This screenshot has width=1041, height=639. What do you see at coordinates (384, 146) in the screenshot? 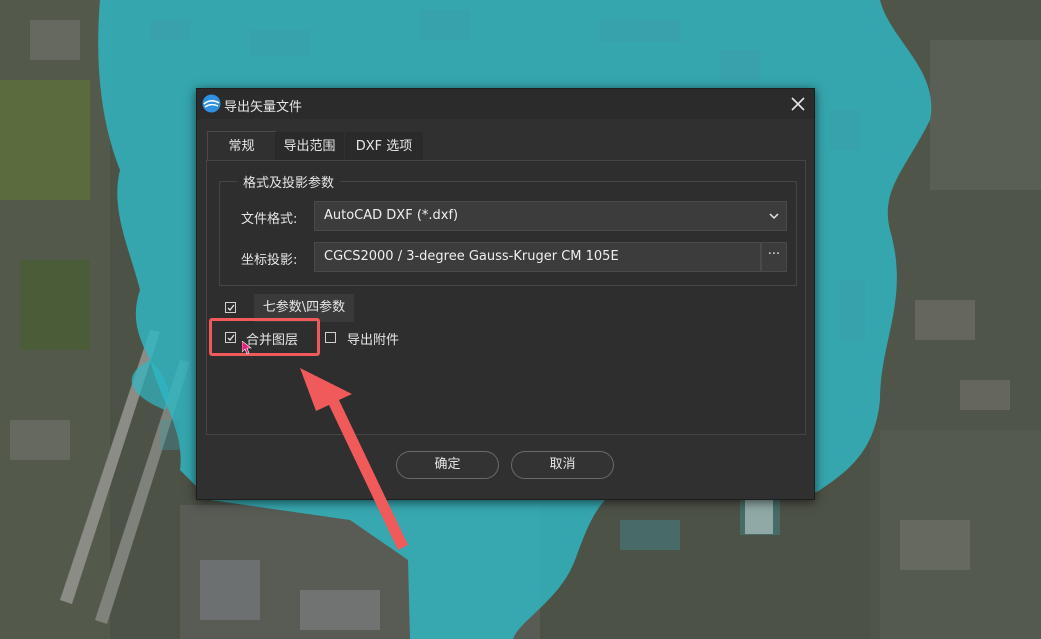
I see `tab-dxf-options: DXF 选项` at bounding box center [384, 146].